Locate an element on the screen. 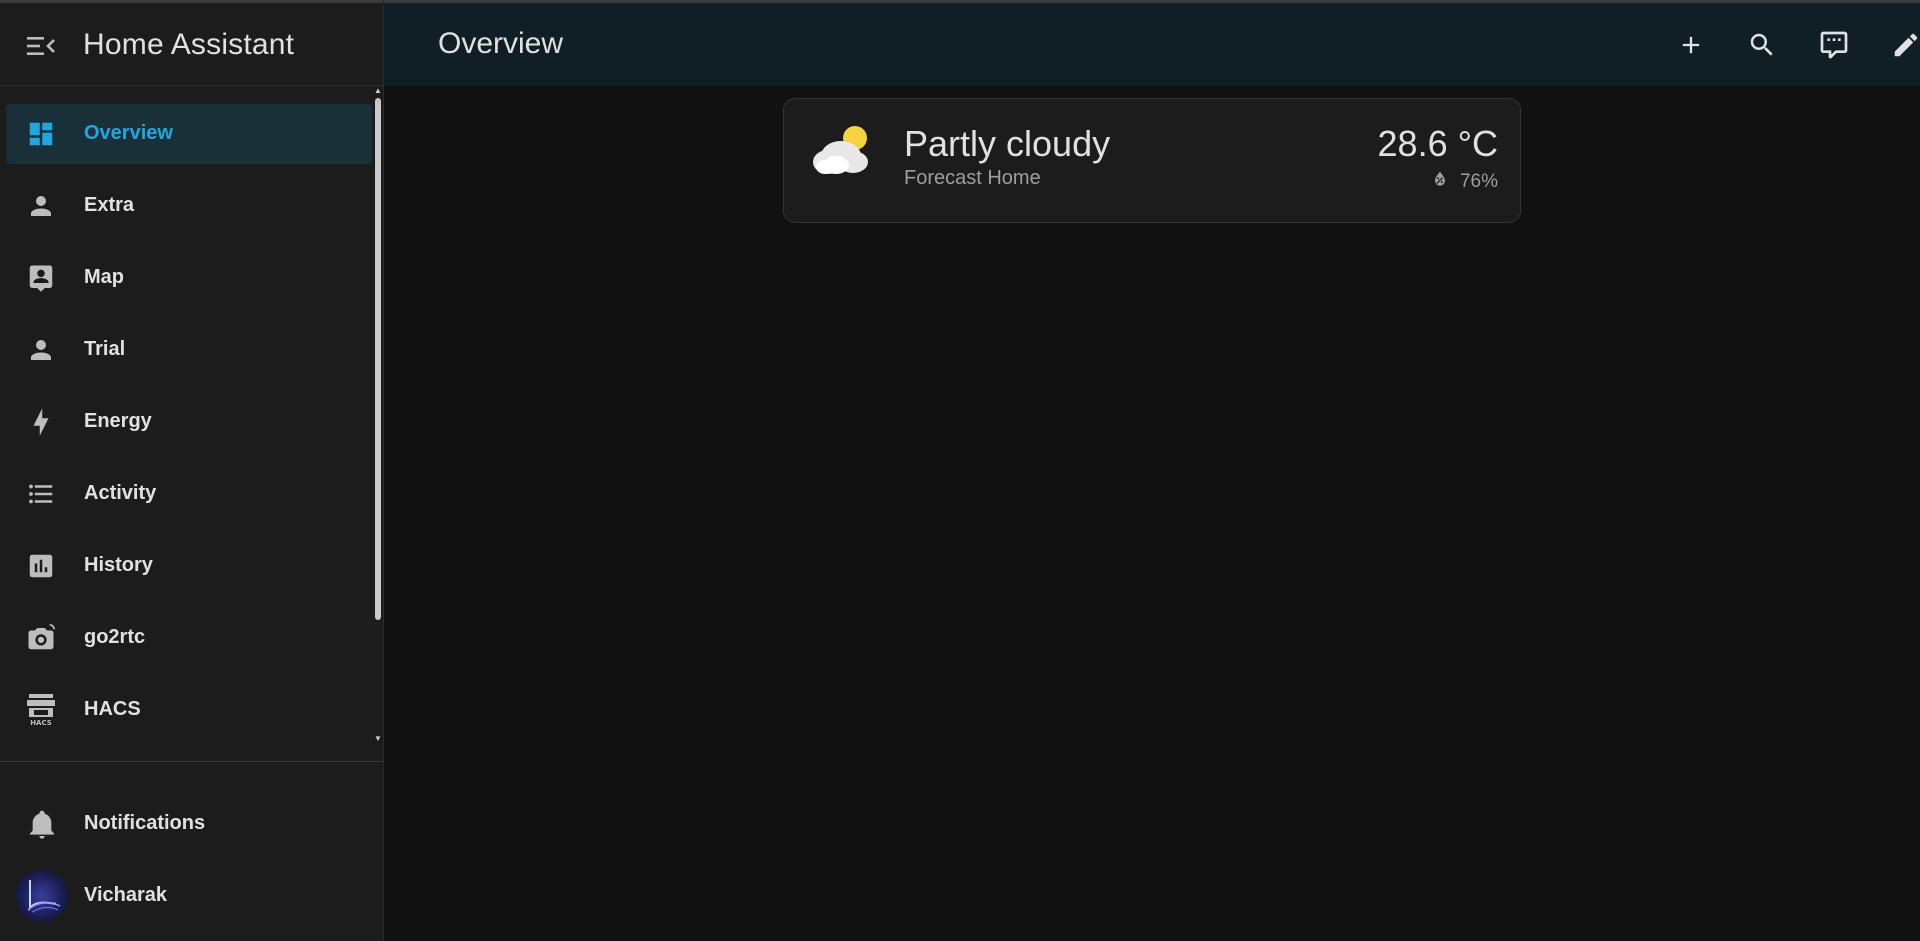 This screenshot has height=941, width=1920. menu-collapse-icon is located at coordinates (41, 46).